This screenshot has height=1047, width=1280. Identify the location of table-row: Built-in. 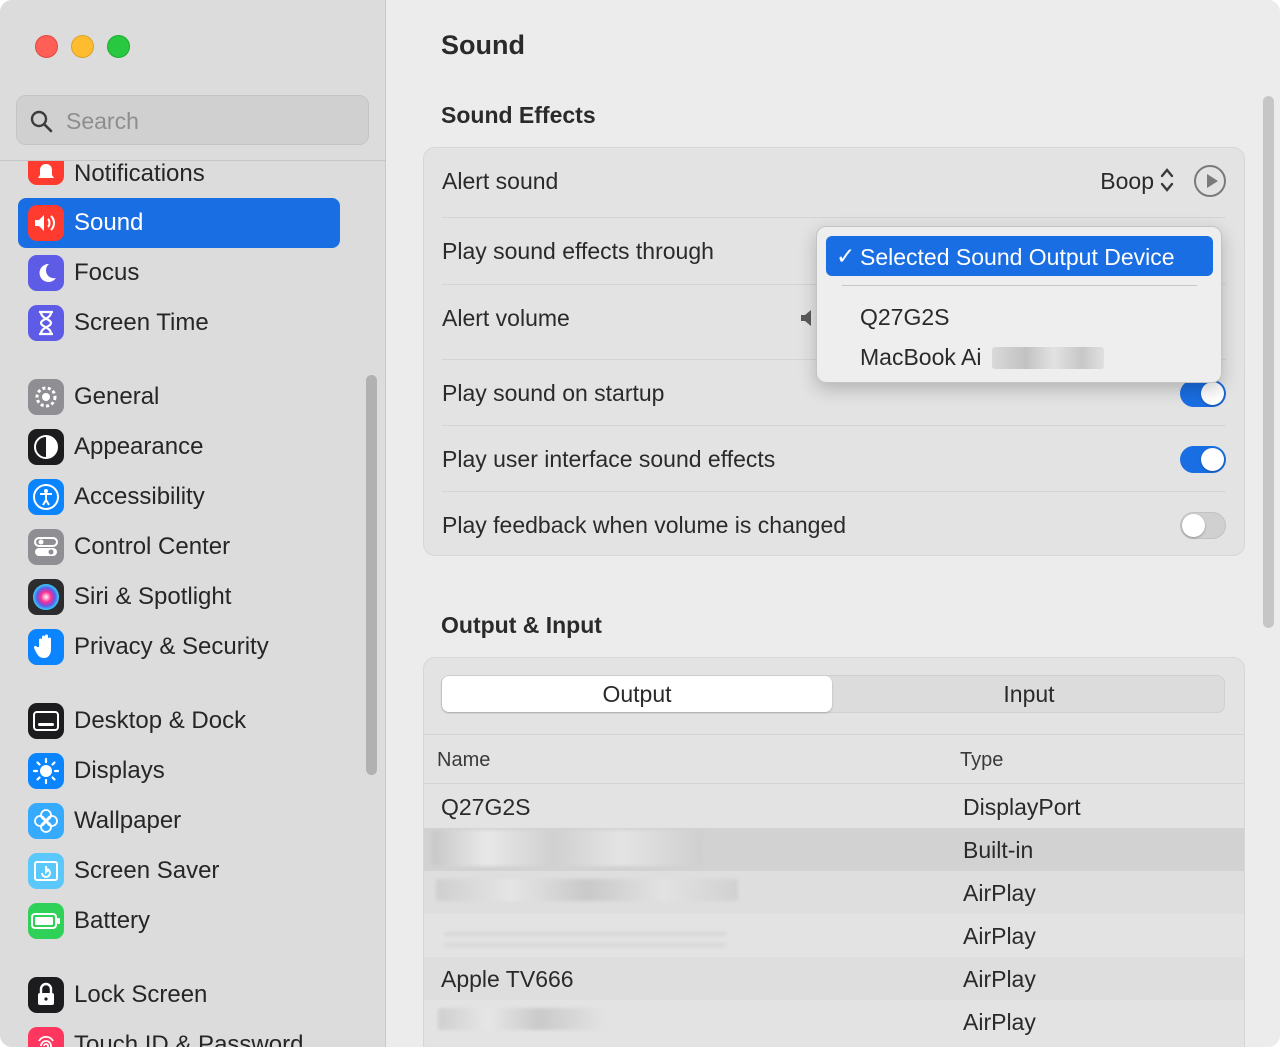
(834, 849).